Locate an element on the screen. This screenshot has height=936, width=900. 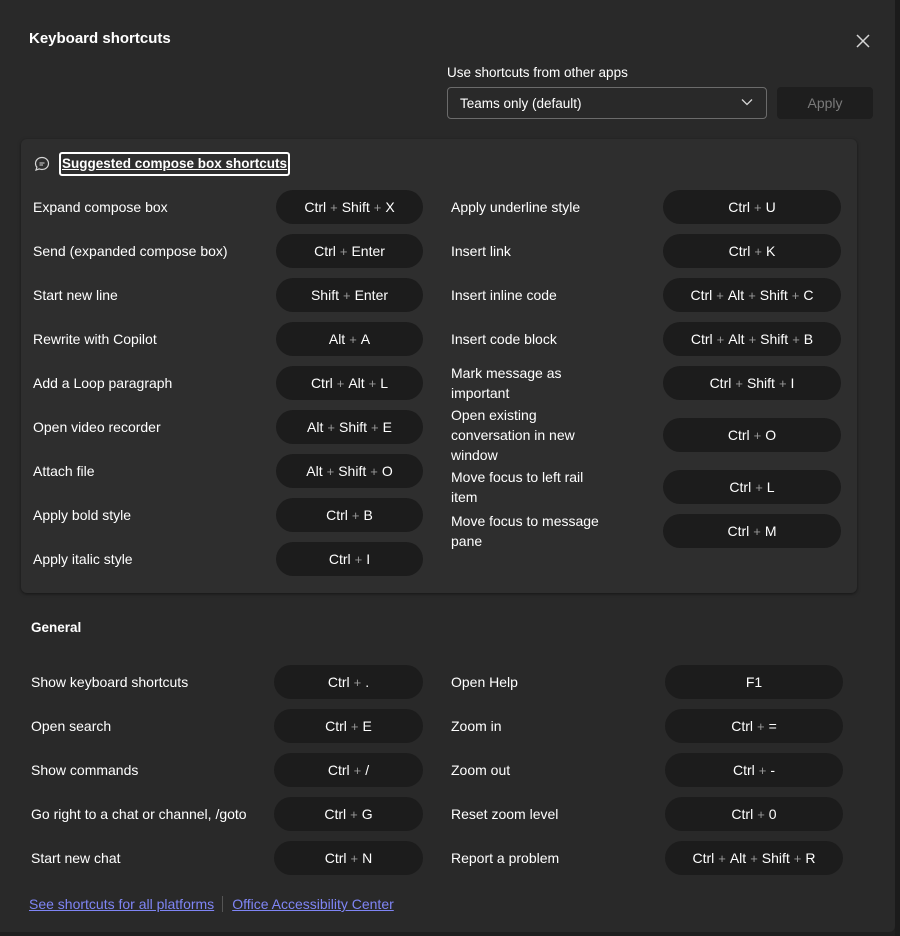
other-apps-value: Teams only (default) is located at coordinates (521, 103).